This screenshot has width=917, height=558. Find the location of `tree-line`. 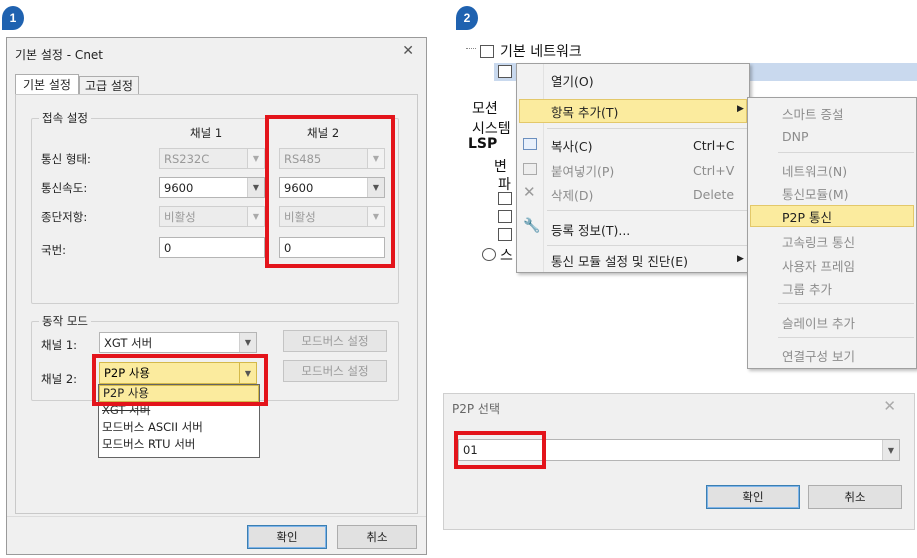

tree-line is located at coordinates (471, 48).